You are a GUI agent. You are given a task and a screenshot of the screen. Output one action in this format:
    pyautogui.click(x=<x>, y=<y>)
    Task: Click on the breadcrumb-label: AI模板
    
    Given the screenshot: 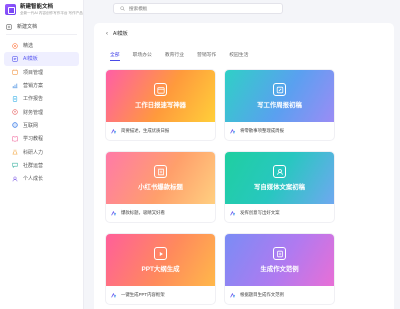 What is the action you would take?
    pyautogui.click(x=120, y=34)
    